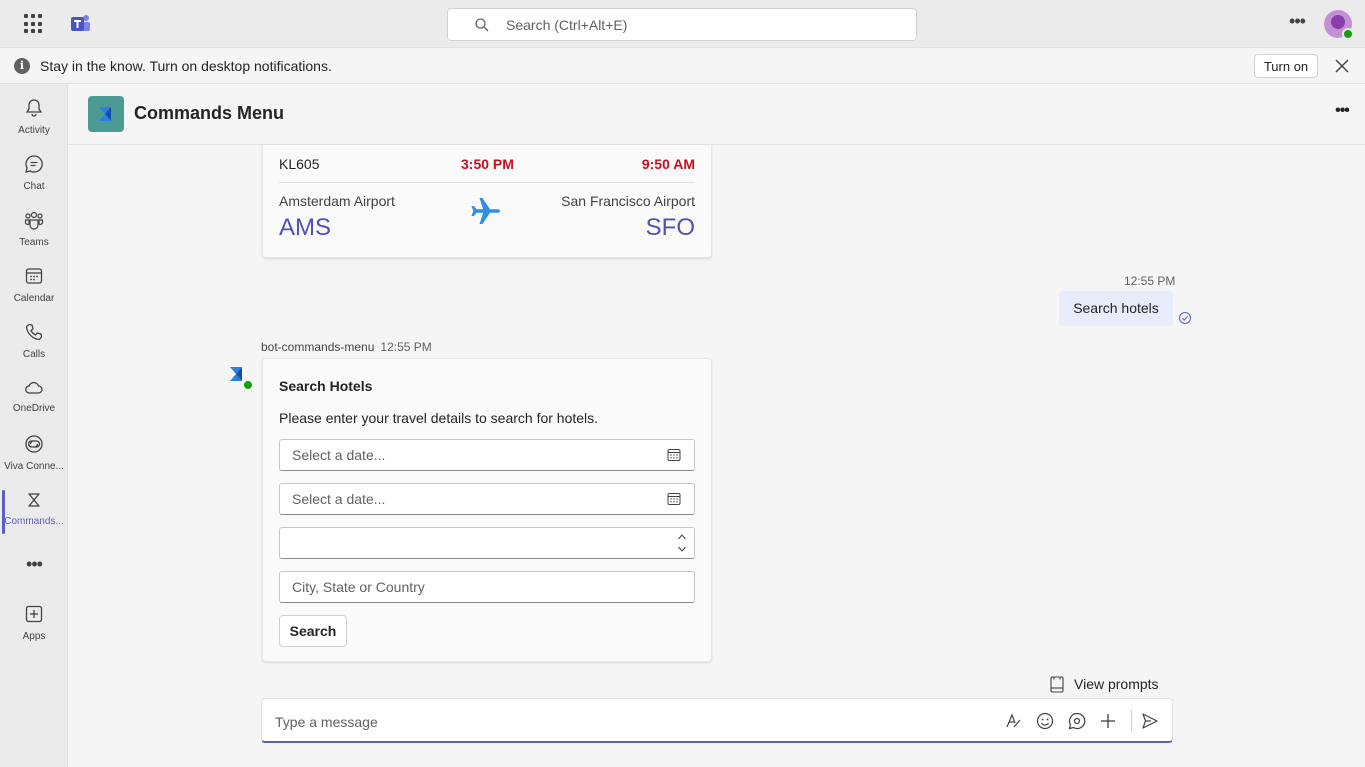  I want to click on bell-icon, so click(34, 108).